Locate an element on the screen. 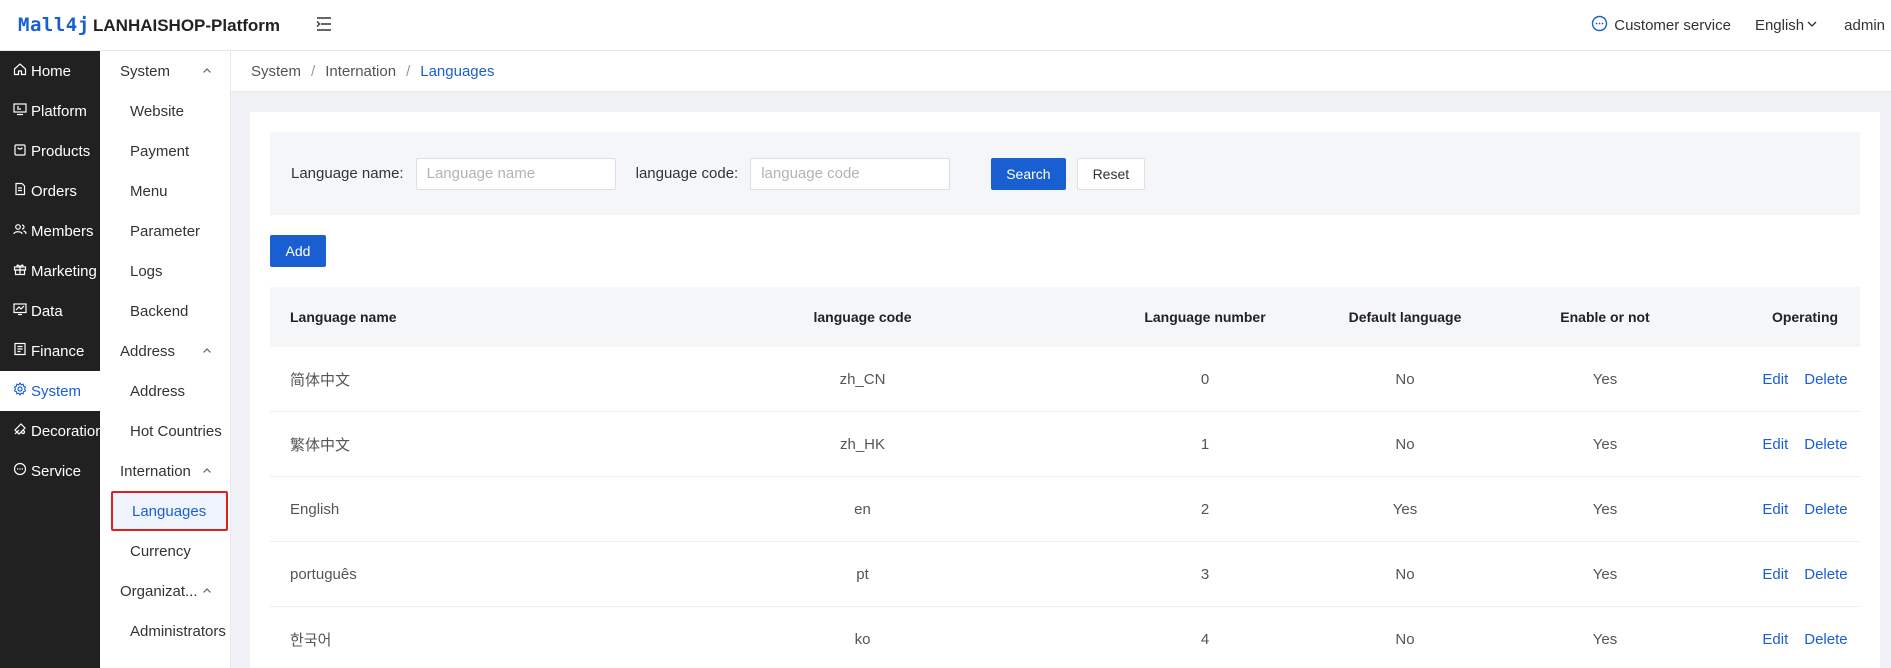  customer-service-link: Customer service is located at coordinates (1661, 25).